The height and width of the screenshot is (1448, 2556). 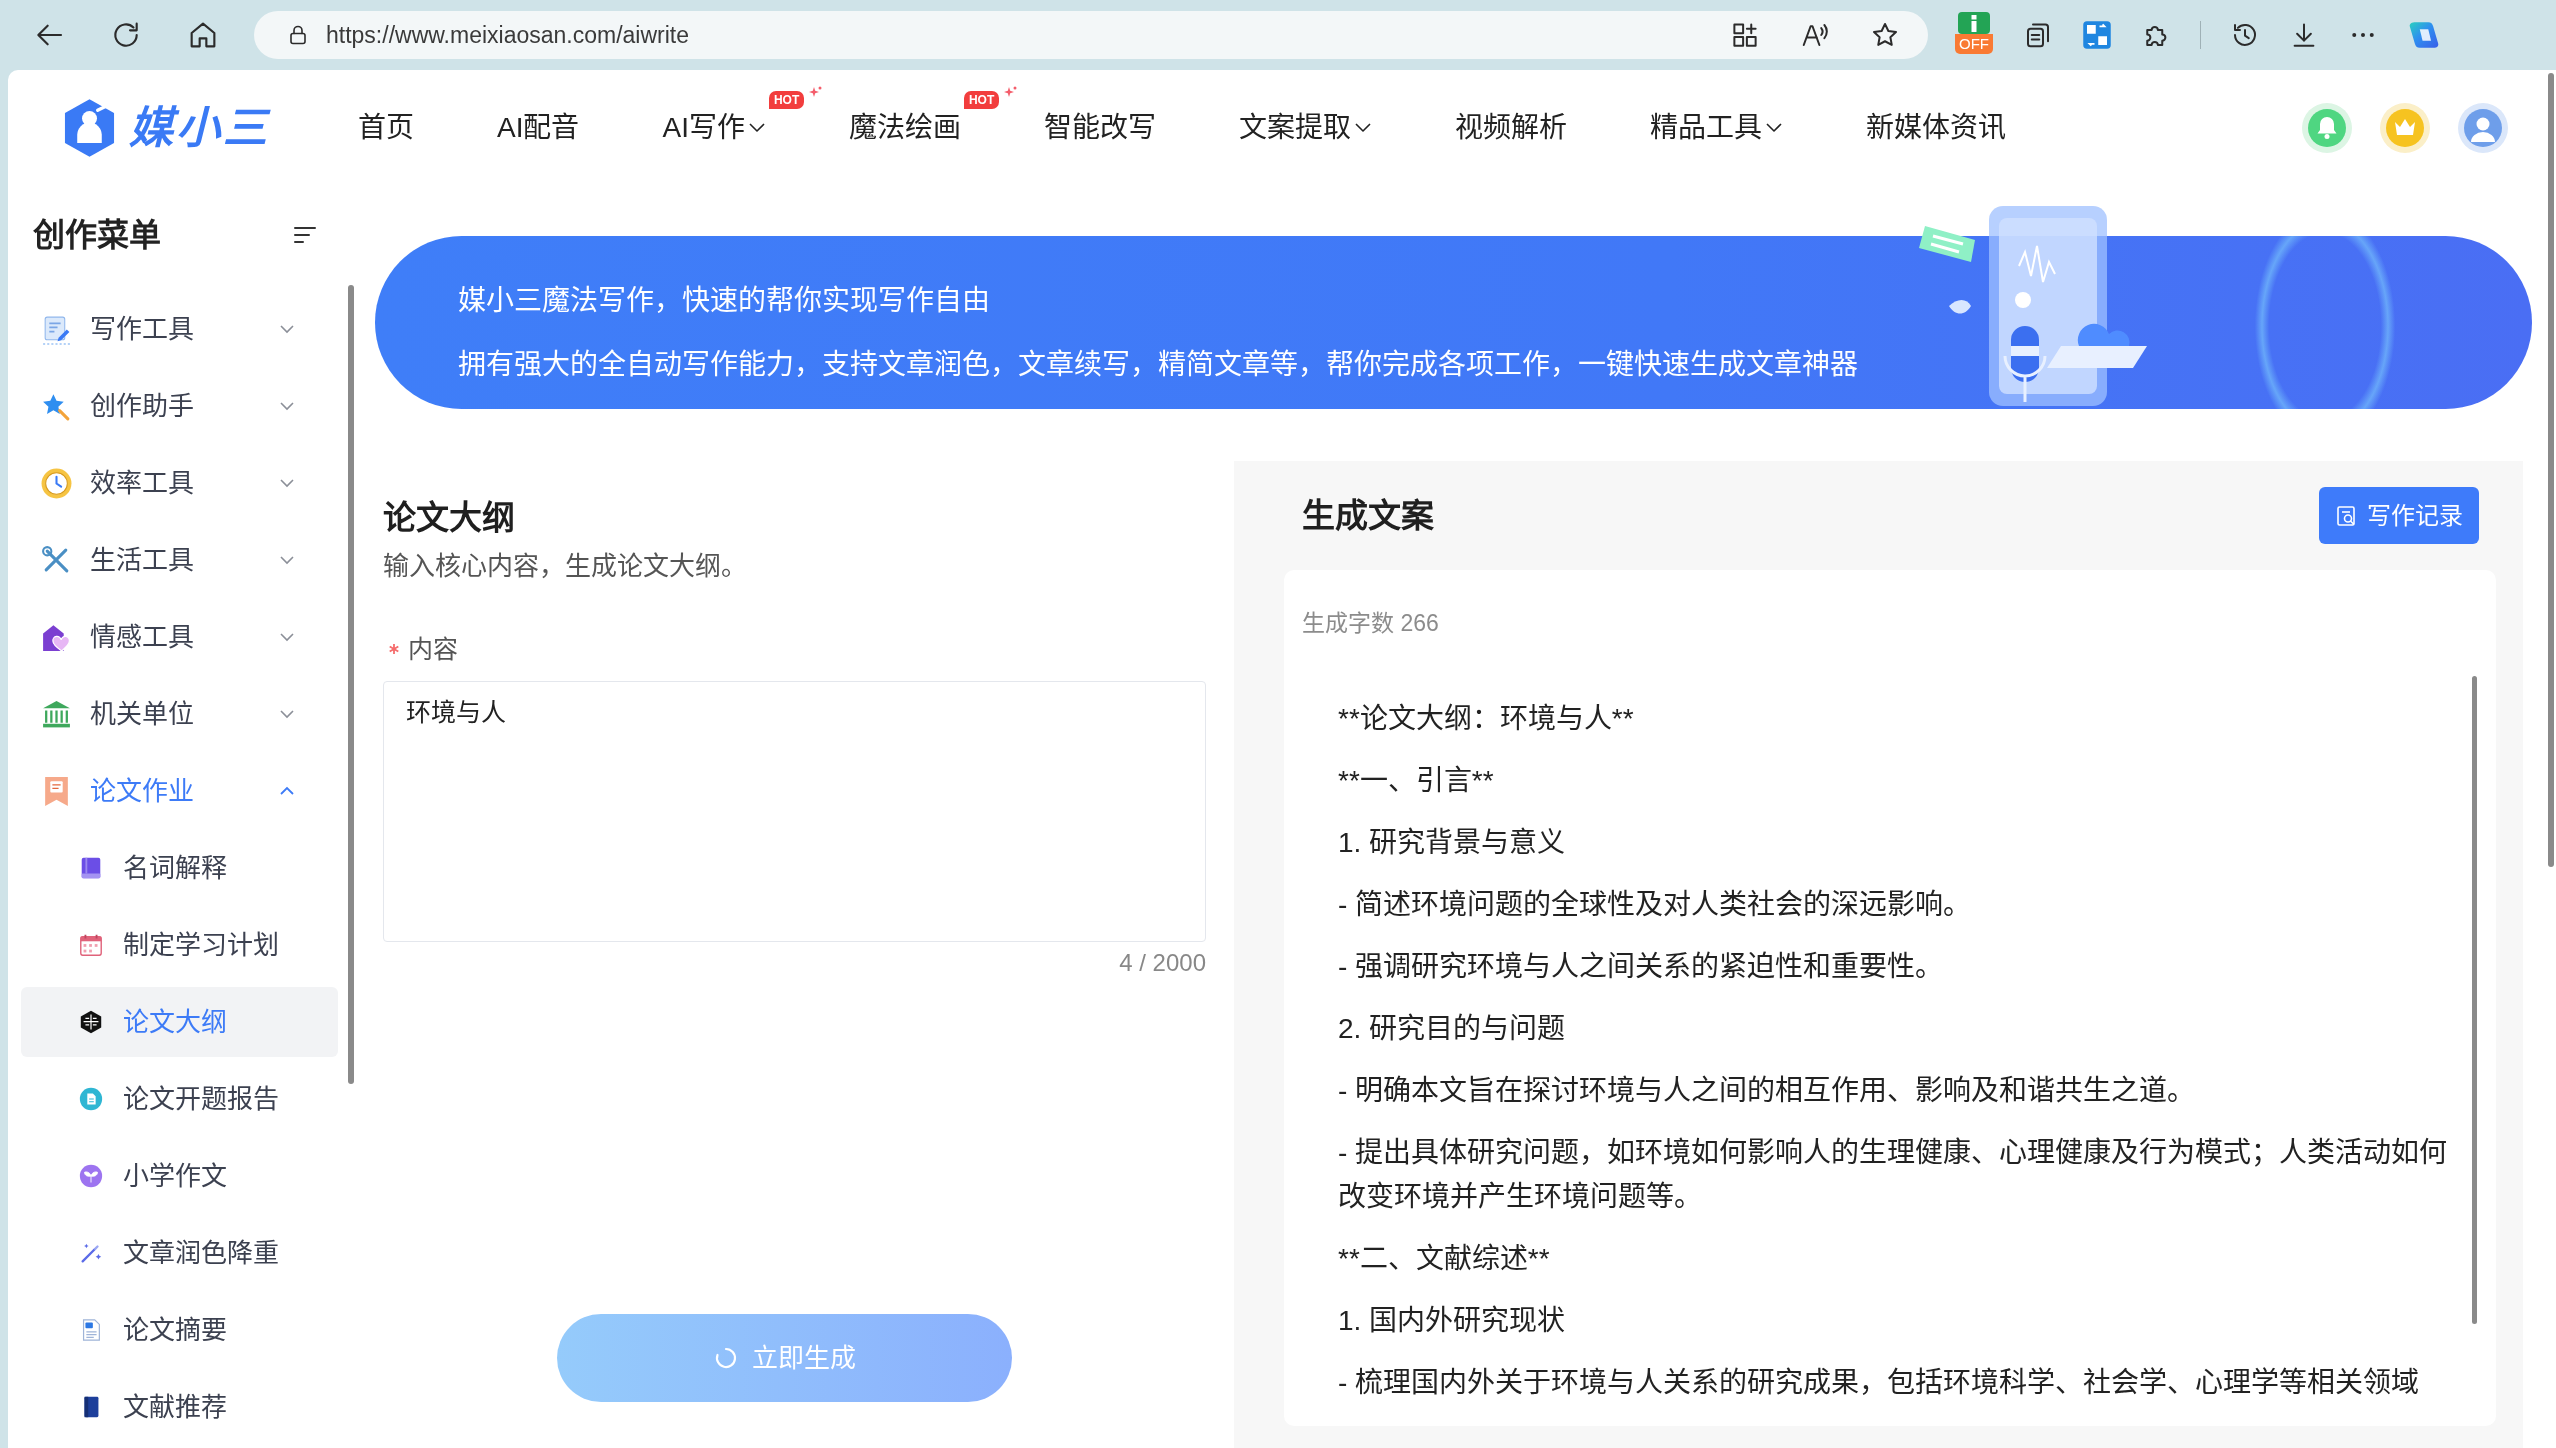 I want to click on sidebar-item: 情感工具, so click(x=179, y=637).